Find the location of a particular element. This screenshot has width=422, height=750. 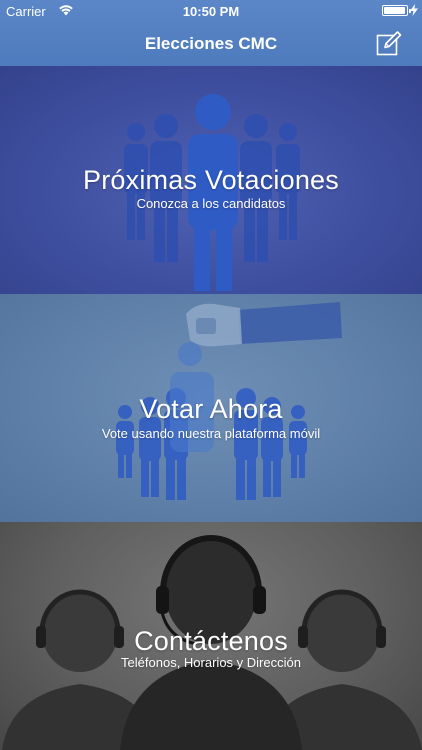

panel-title: Votar Ahora is located at coordinates (211, 409).